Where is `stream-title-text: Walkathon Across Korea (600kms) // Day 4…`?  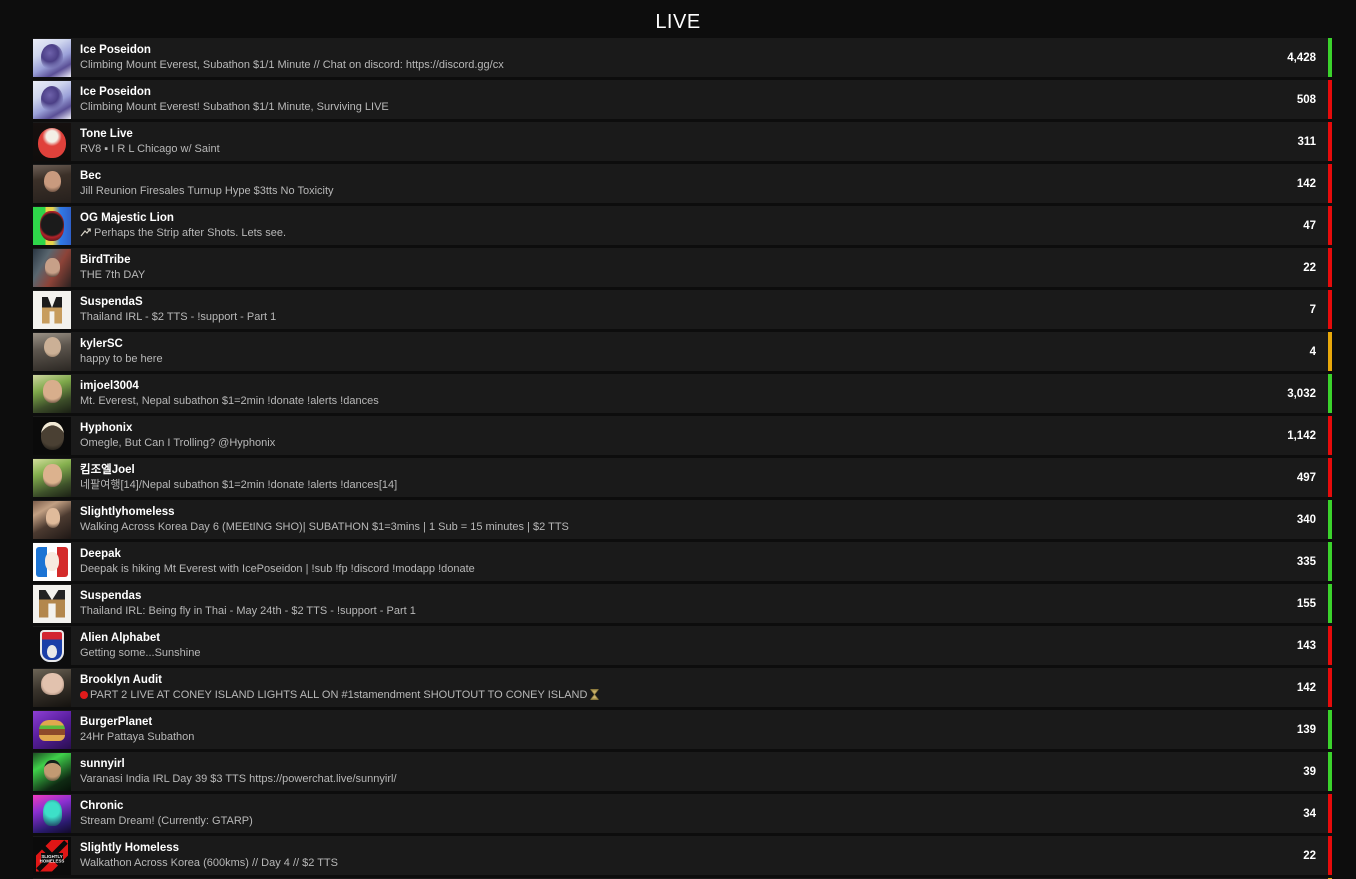
stream-title-text: Walkathon Across Korea (600kms) // Day 4… is located at coordinates (209, 863).